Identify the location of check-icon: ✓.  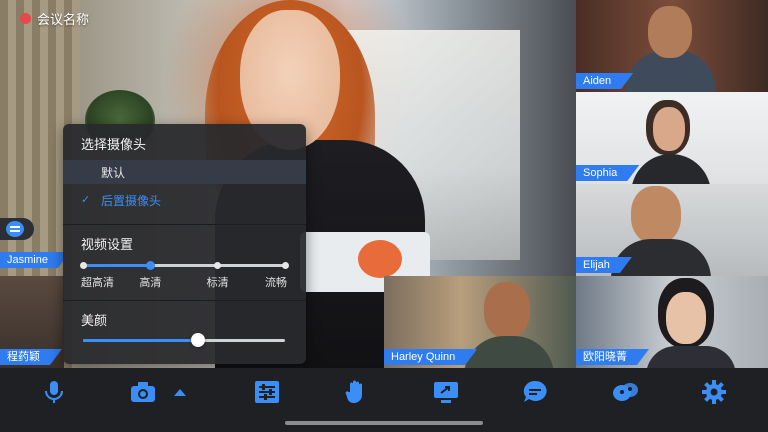
(86, 200).